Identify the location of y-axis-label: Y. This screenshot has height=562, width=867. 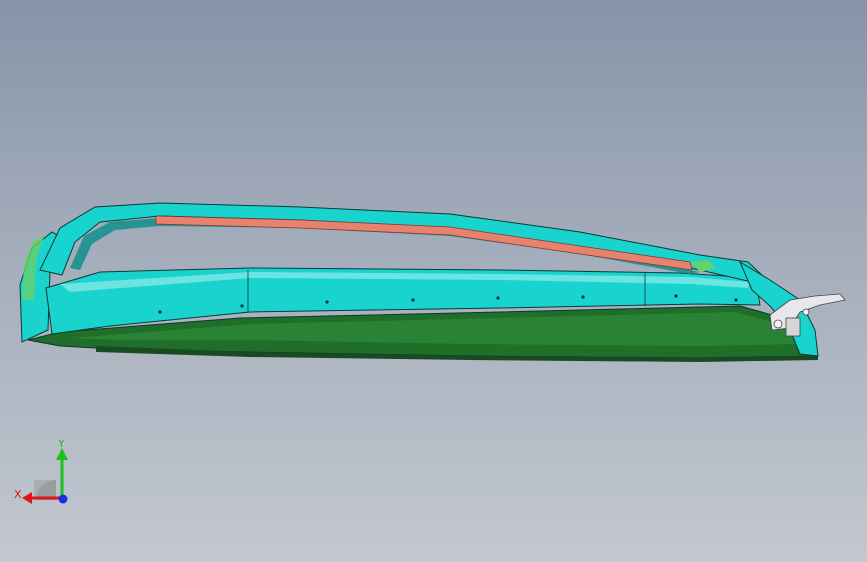
(61, 445).